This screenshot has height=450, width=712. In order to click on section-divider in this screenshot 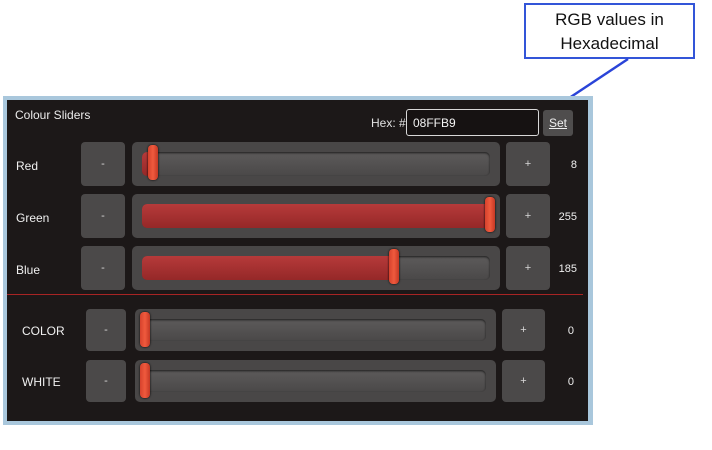, I will do `click(295, 294)`.